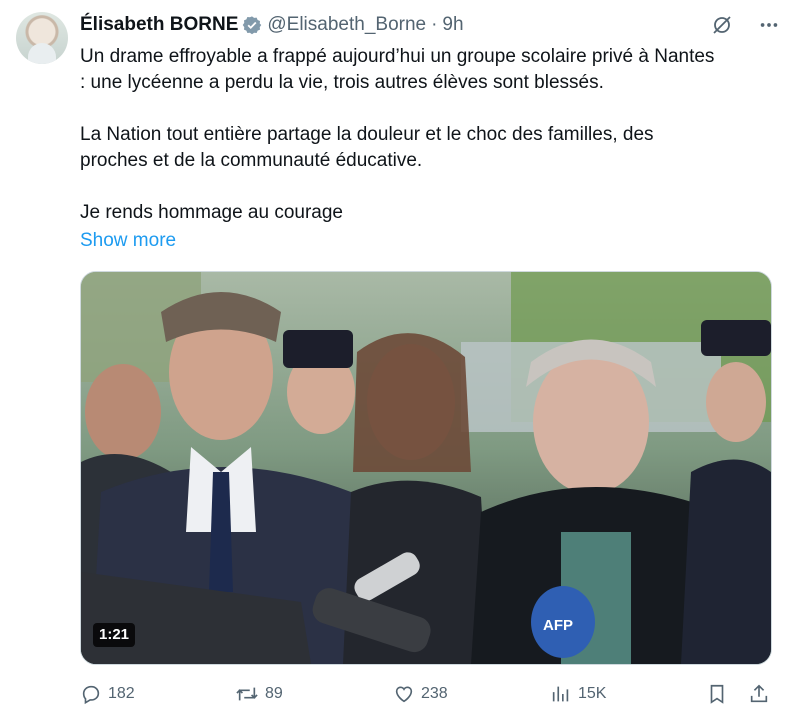 The height and width of the screenshot is (726, 796). I want to click on tweet-action-bar: 182 89 238 15K, so click(425, 694).